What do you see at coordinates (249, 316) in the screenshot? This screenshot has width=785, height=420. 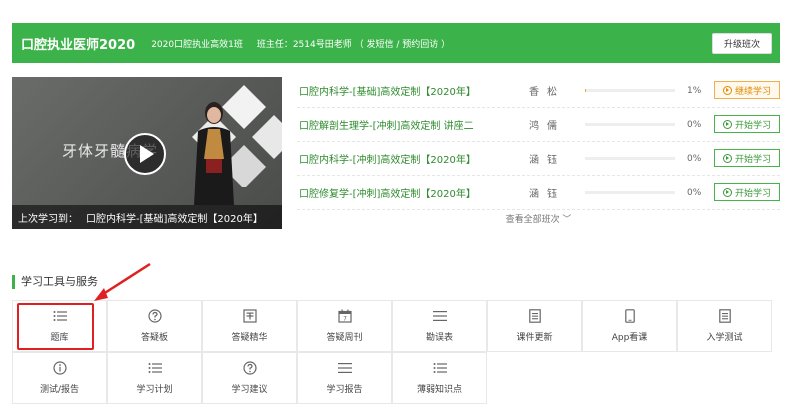 I see `grid-box-icon` at bounding box center [249, 316].